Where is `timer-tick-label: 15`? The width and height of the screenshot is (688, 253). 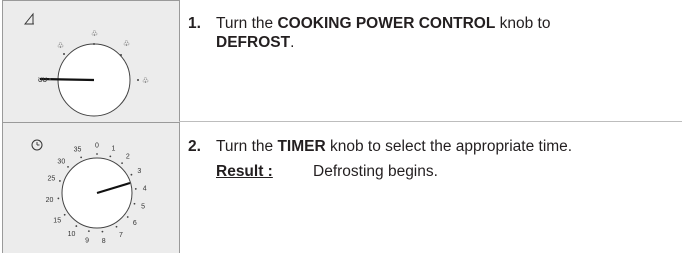
timer-tick-label: 15 is located at coordinates (57, 220).